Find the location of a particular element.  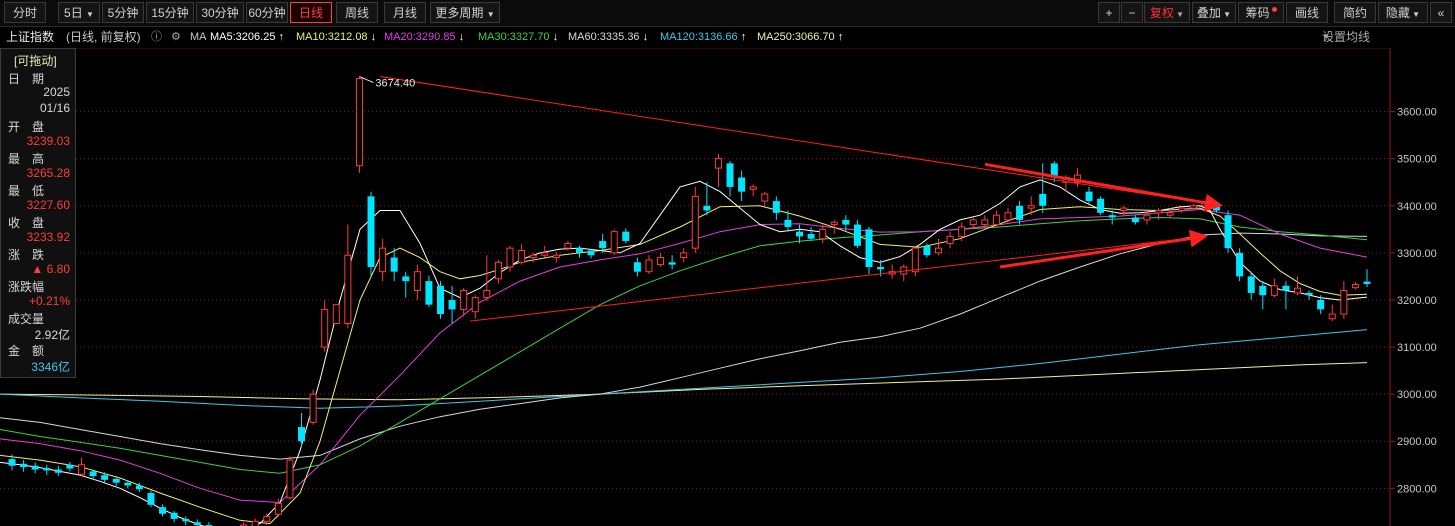

open-value: 3239.03 is located at coordinates (48, 141).